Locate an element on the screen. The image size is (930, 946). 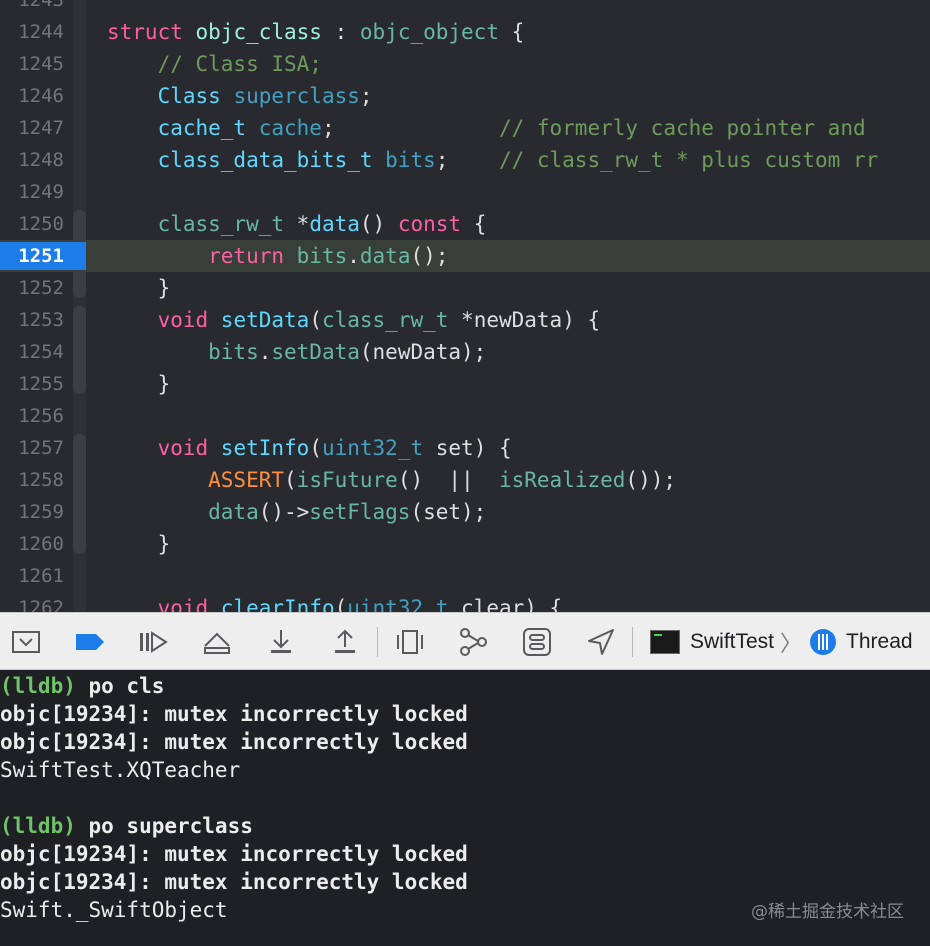
code-line: 1254 bits.setData(newData); is located at coordinates (465, 352).